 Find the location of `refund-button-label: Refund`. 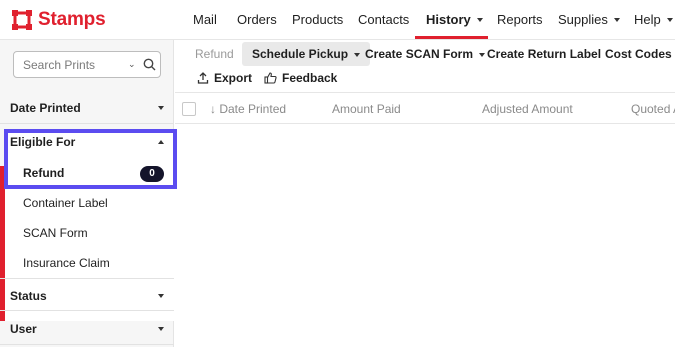

refund-button-label: Refund is located at coordinates (214, 54).